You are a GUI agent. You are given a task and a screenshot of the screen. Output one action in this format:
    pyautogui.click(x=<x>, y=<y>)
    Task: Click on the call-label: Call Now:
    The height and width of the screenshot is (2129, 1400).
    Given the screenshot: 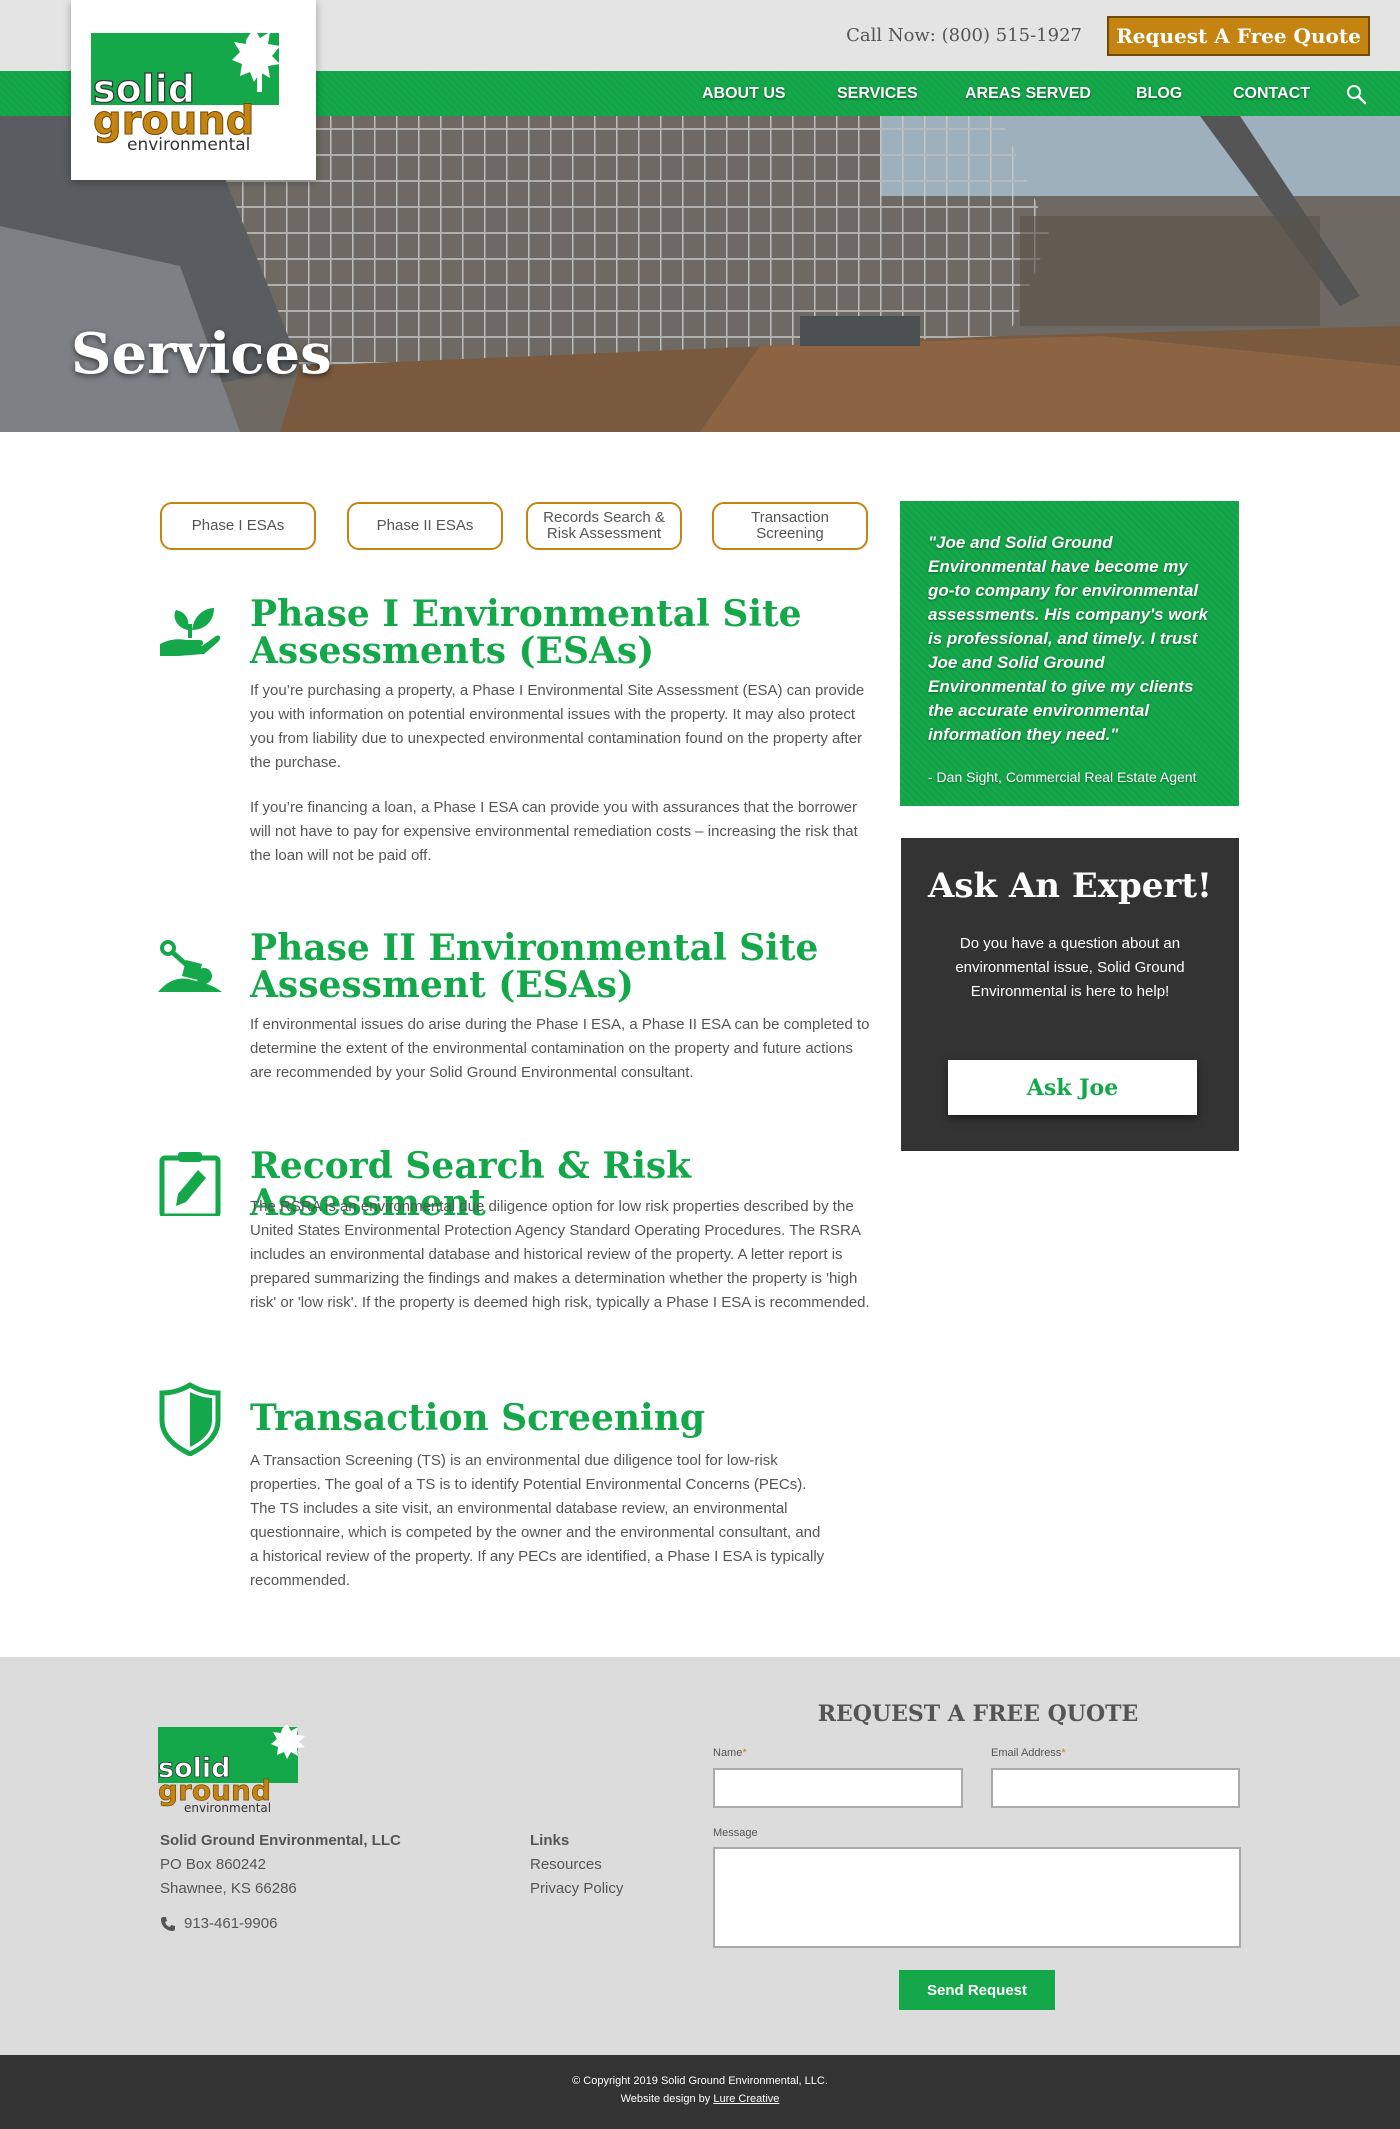 What is the action you would take?
    pyautogui.click(x=891, y=35)
    